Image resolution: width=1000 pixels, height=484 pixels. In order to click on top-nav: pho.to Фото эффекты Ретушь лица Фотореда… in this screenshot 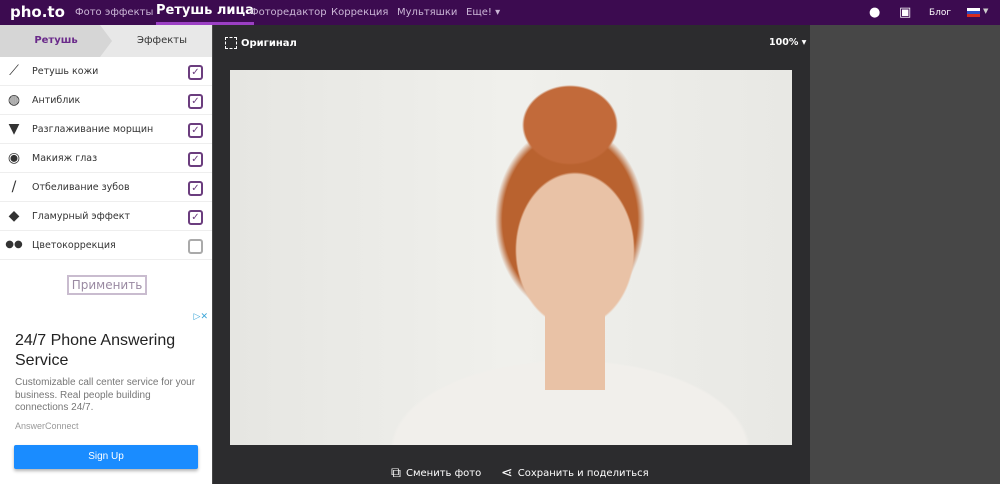, I will do `click(500, 12)`.